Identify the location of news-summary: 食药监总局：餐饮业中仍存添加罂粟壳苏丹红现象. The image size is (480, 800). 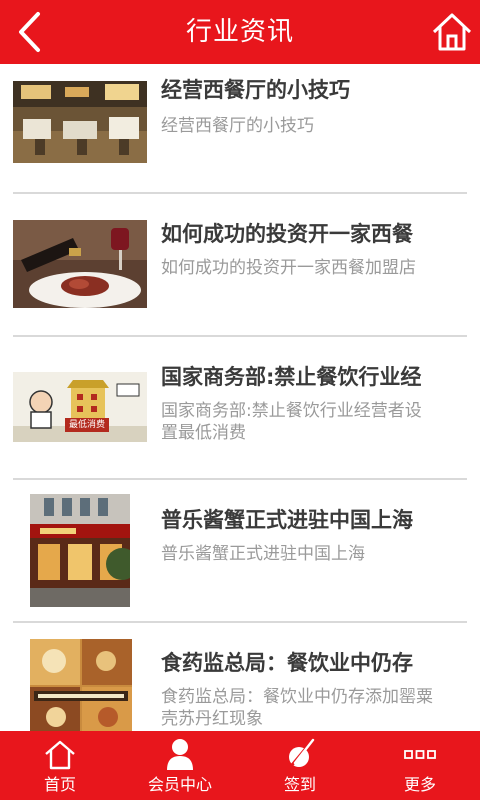
(297, 708).